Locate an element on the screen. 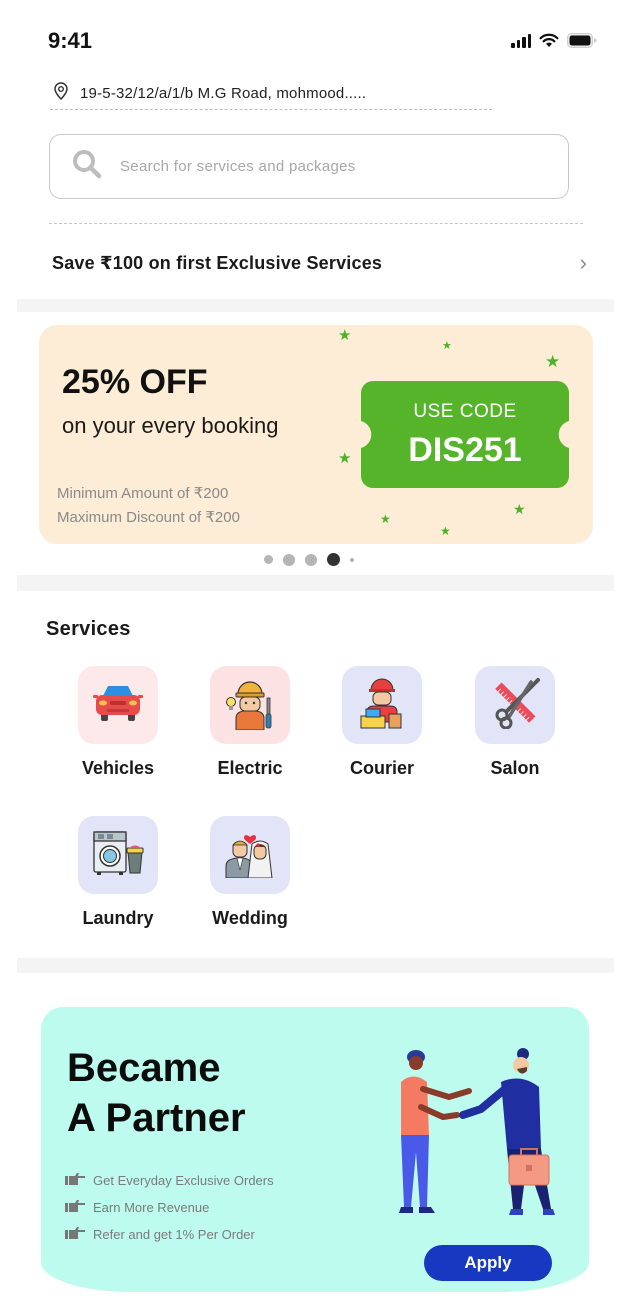  service-electric: Electric is located at coordinates (250, 722).